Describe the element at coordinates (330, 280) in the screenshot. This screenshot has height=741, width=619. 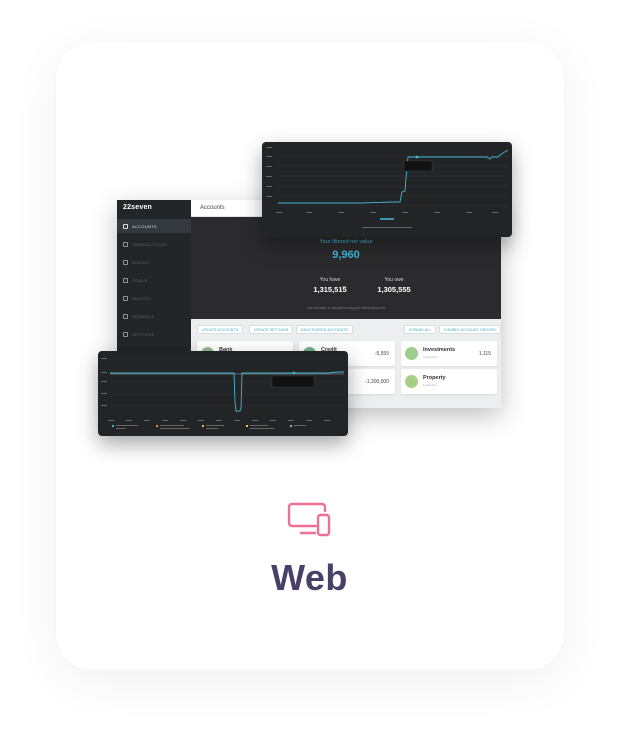
I see `have-label: You have` at that location.